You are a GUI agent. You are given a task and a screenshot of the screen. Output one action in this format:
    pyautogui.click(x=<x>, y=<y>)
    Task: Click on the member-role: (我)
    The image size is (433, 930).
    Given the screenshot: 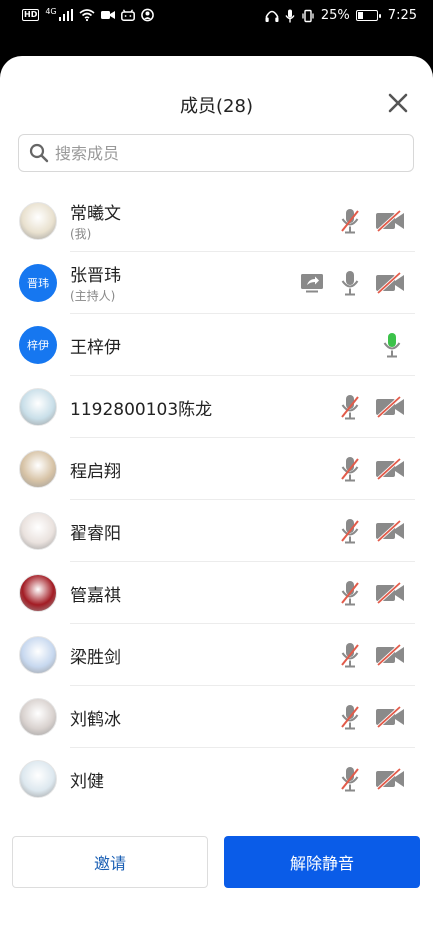 What is the action you would take?
    pyautogui.click(x=81, y=234)
    